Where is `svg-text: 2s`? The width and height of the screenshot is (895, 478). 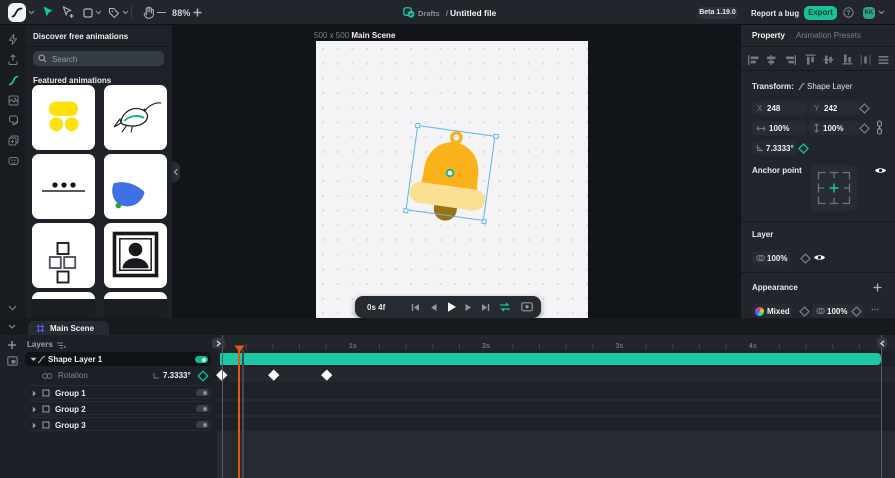 svg-text: 2s is located at coordinates (486, 346).